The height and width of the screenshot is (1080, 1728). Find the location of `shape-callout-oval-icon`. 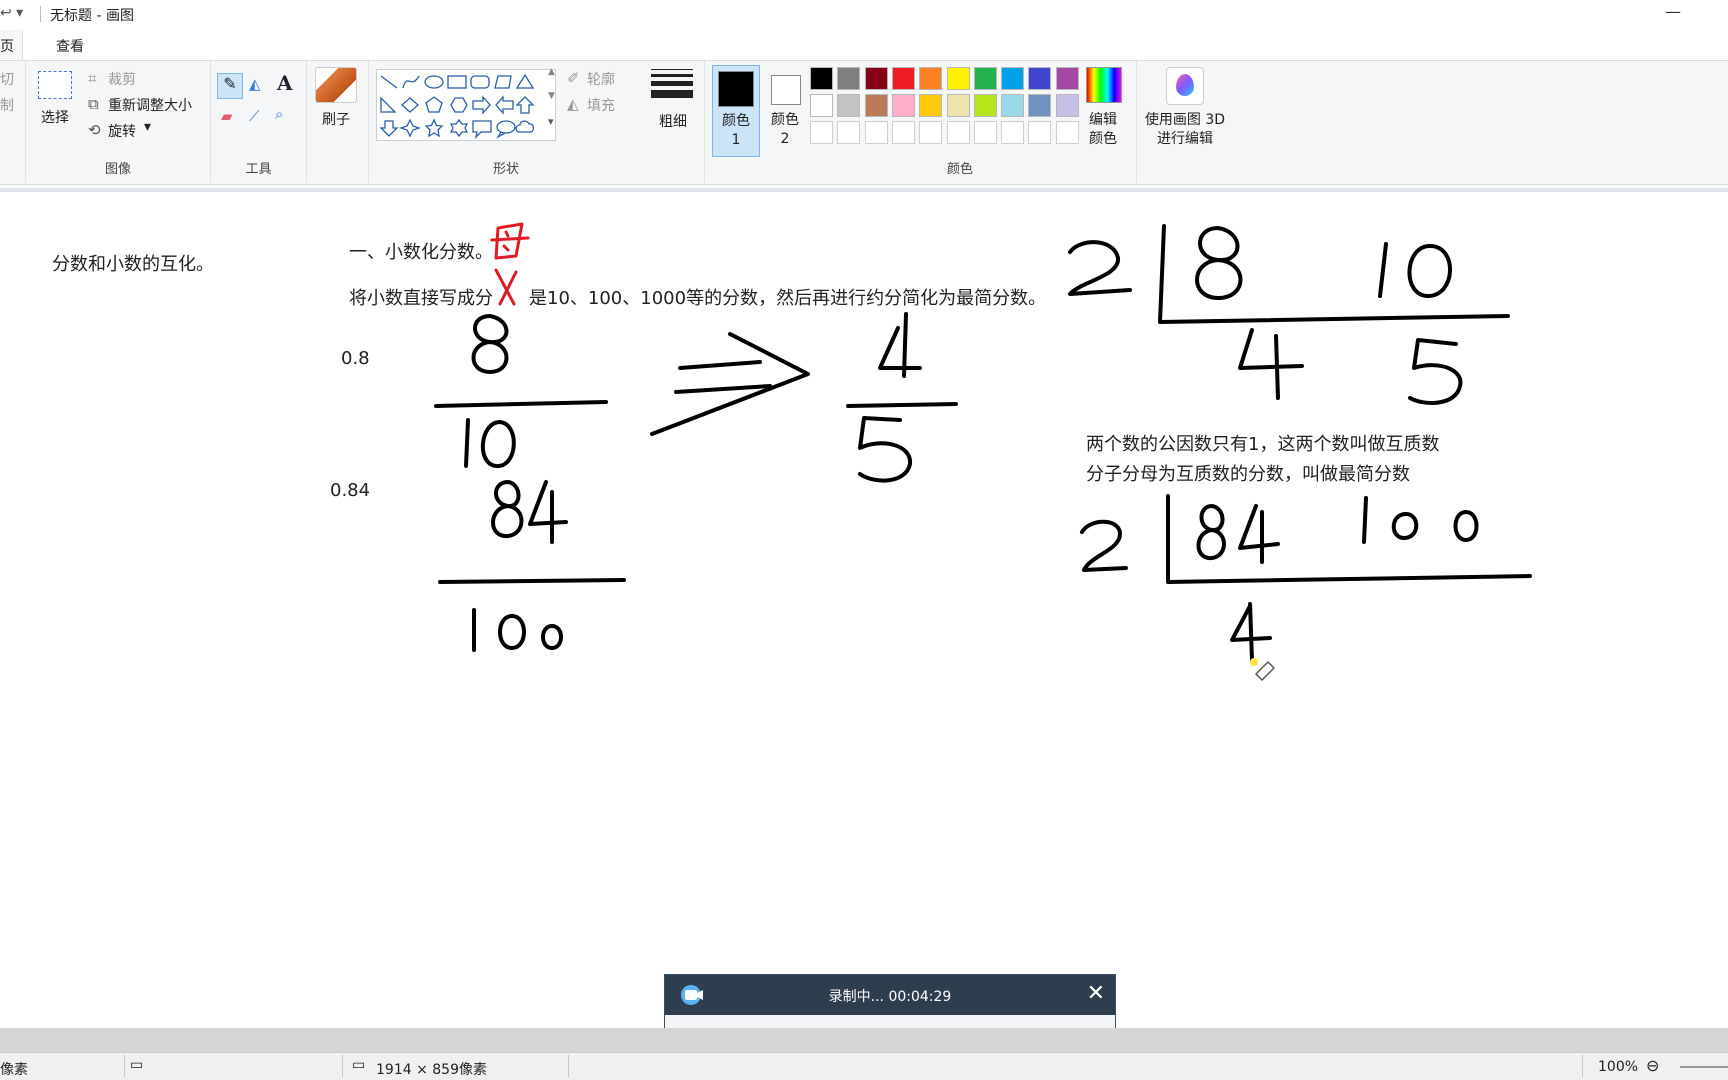

shape-callout-oval-icon is located at coordinates (506, 129).